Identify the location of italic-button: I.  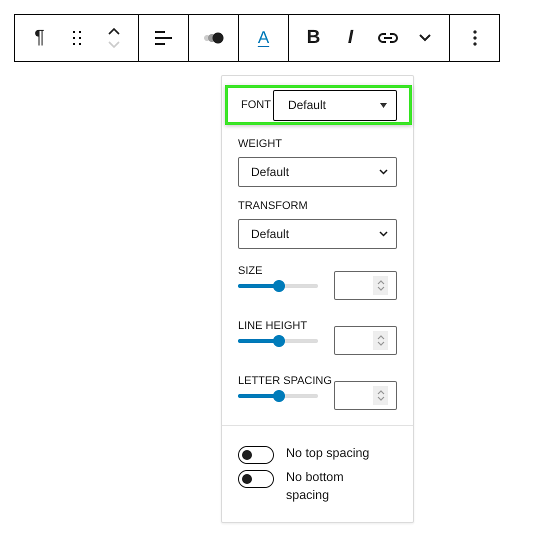
(350, 38).